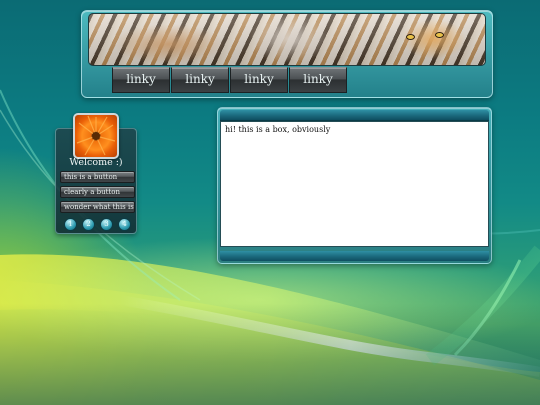 This screenshot has height=405, width=540. Describe the element at coordinates (259, 80) in the screenshot. I see `nav-link-3: linky` at that location.